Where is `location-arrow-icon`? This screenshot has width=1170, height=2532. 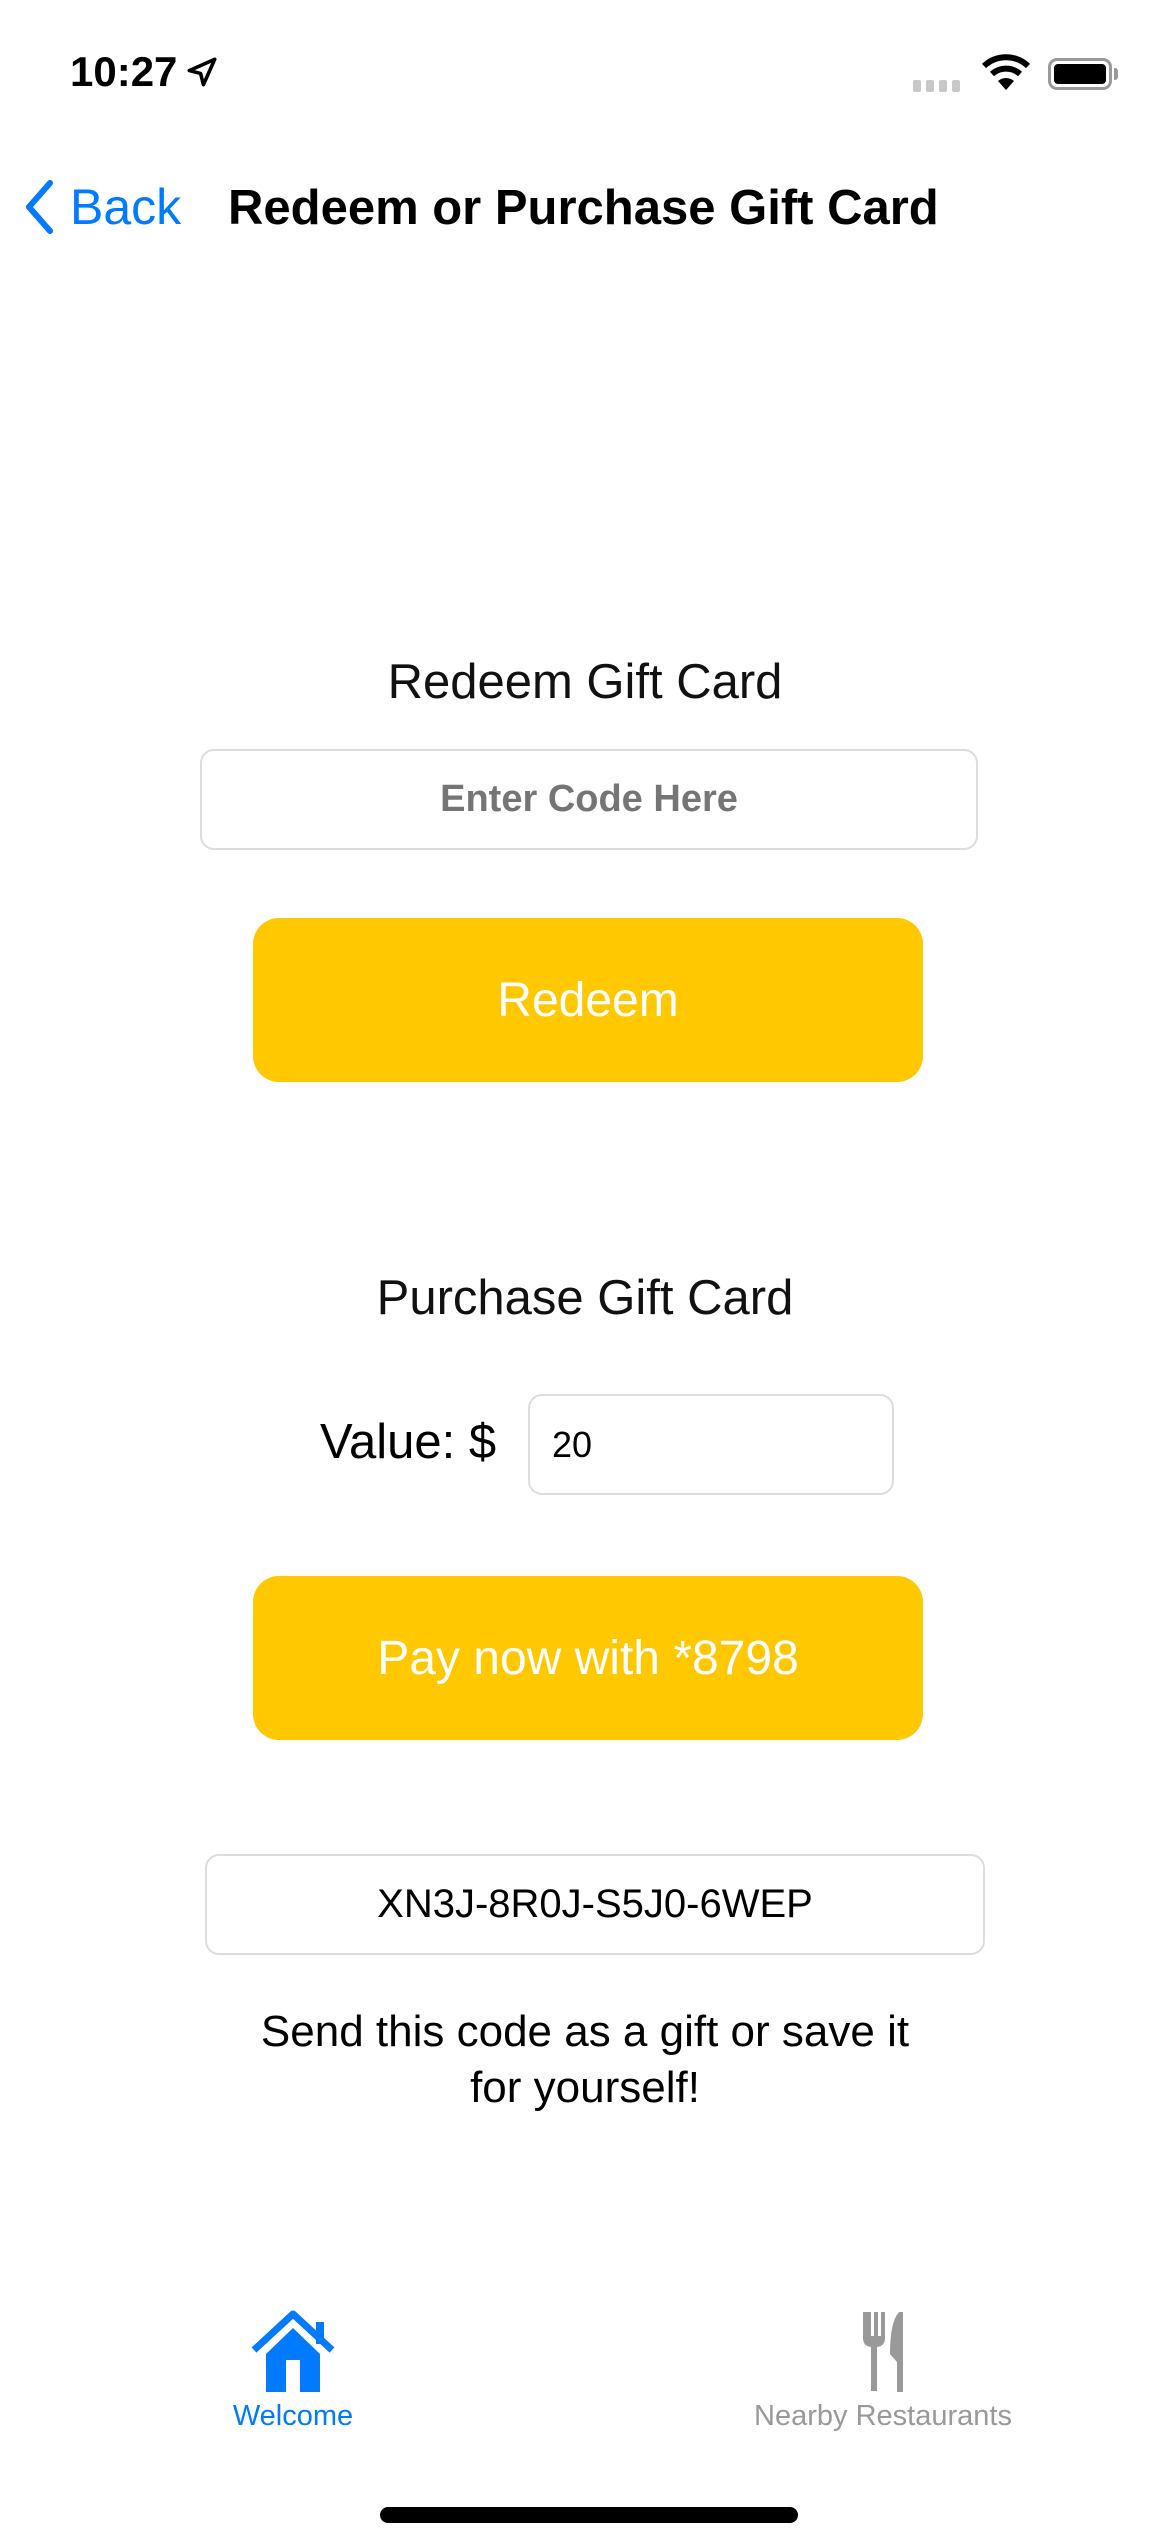
location-arrow-icon is located at coordinates (202, 72).